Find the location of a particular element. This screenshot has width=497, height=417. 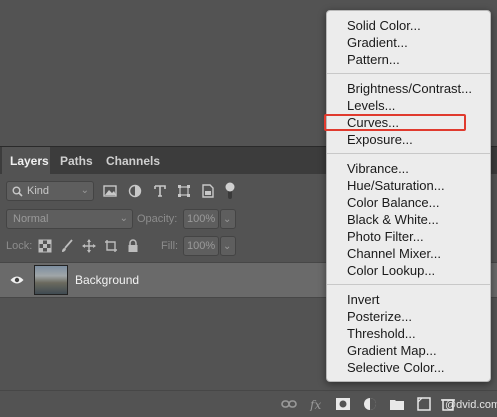

image-filter-icon is located at coordinates (110, 191).